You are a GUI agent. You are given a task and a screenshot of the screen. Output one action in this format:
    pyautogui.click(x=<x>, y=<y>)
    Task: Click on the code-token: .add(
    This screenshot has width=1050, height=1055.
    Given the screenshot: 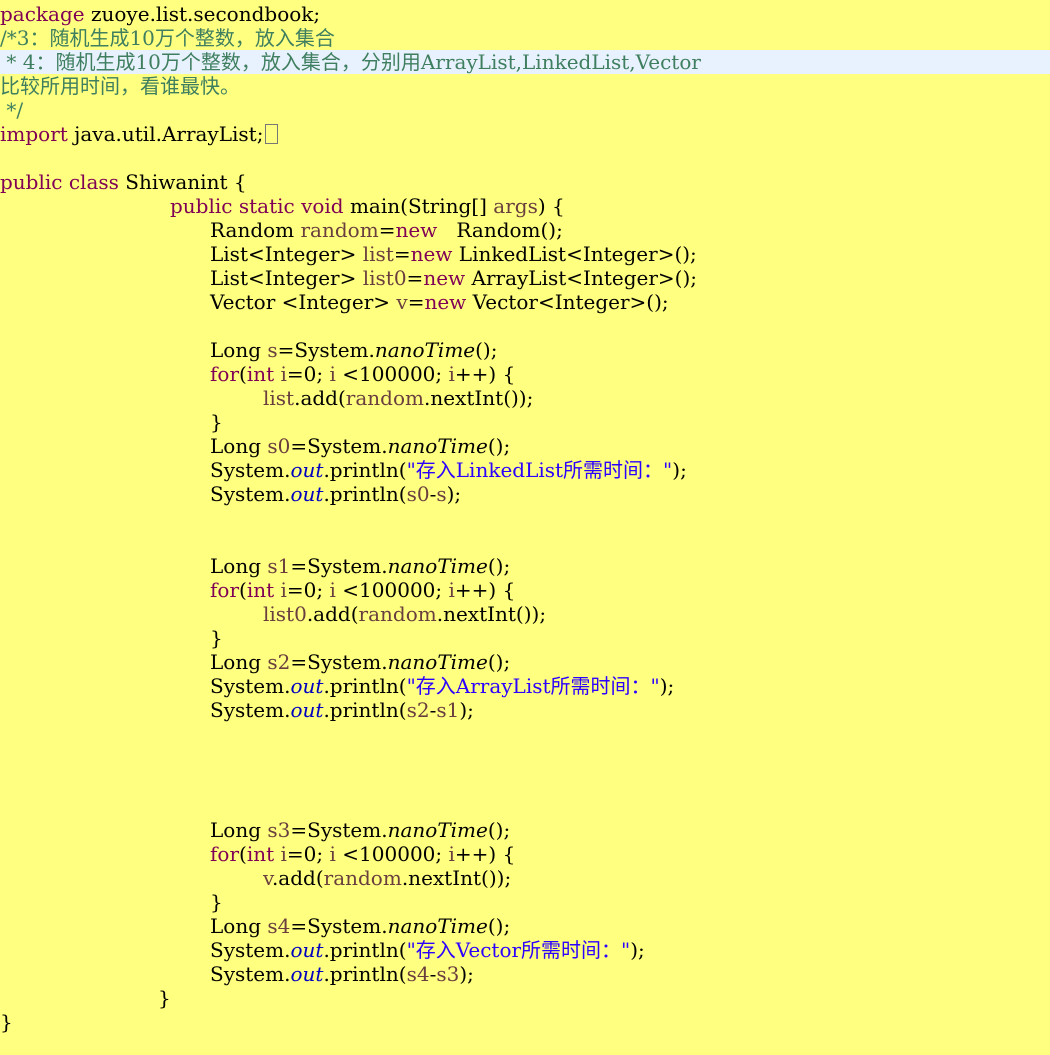 What is the action you would take?
    pyautogui.click(x=297, y=878)
    